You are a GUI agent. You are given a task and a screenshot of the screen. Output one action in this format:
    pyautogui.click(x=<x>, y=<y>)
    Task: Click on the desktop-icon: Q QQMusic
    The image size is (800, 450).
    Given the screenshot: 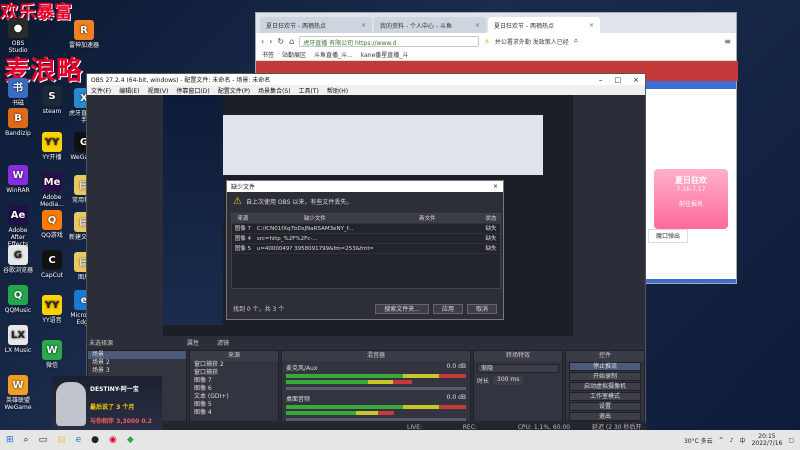 What is the action you would take?
    pyautogui.click(x=18, y=299)
    